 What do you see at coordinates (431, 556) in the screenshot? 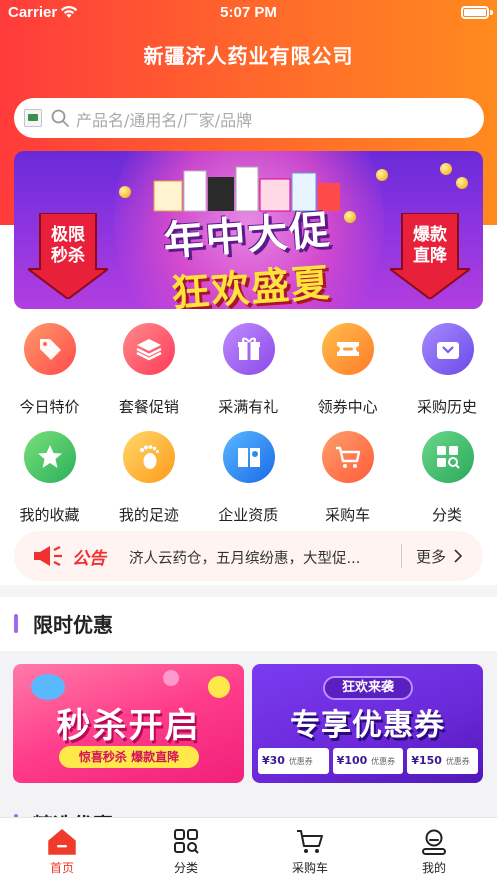
I see `notice-more-link: 更多` at bounding box center [431, 556].